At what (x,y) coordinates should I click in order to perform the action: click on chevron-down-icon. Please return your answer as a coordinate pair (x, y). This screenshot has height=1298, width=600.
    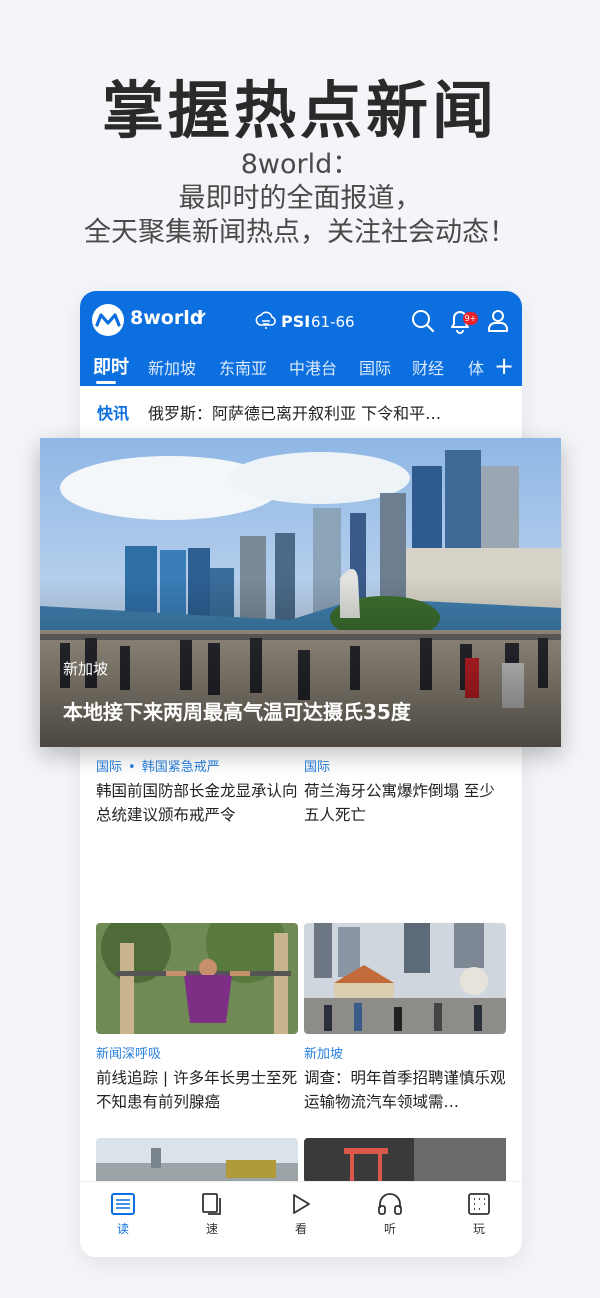
    Looking at the image, I should click on (200, 316).